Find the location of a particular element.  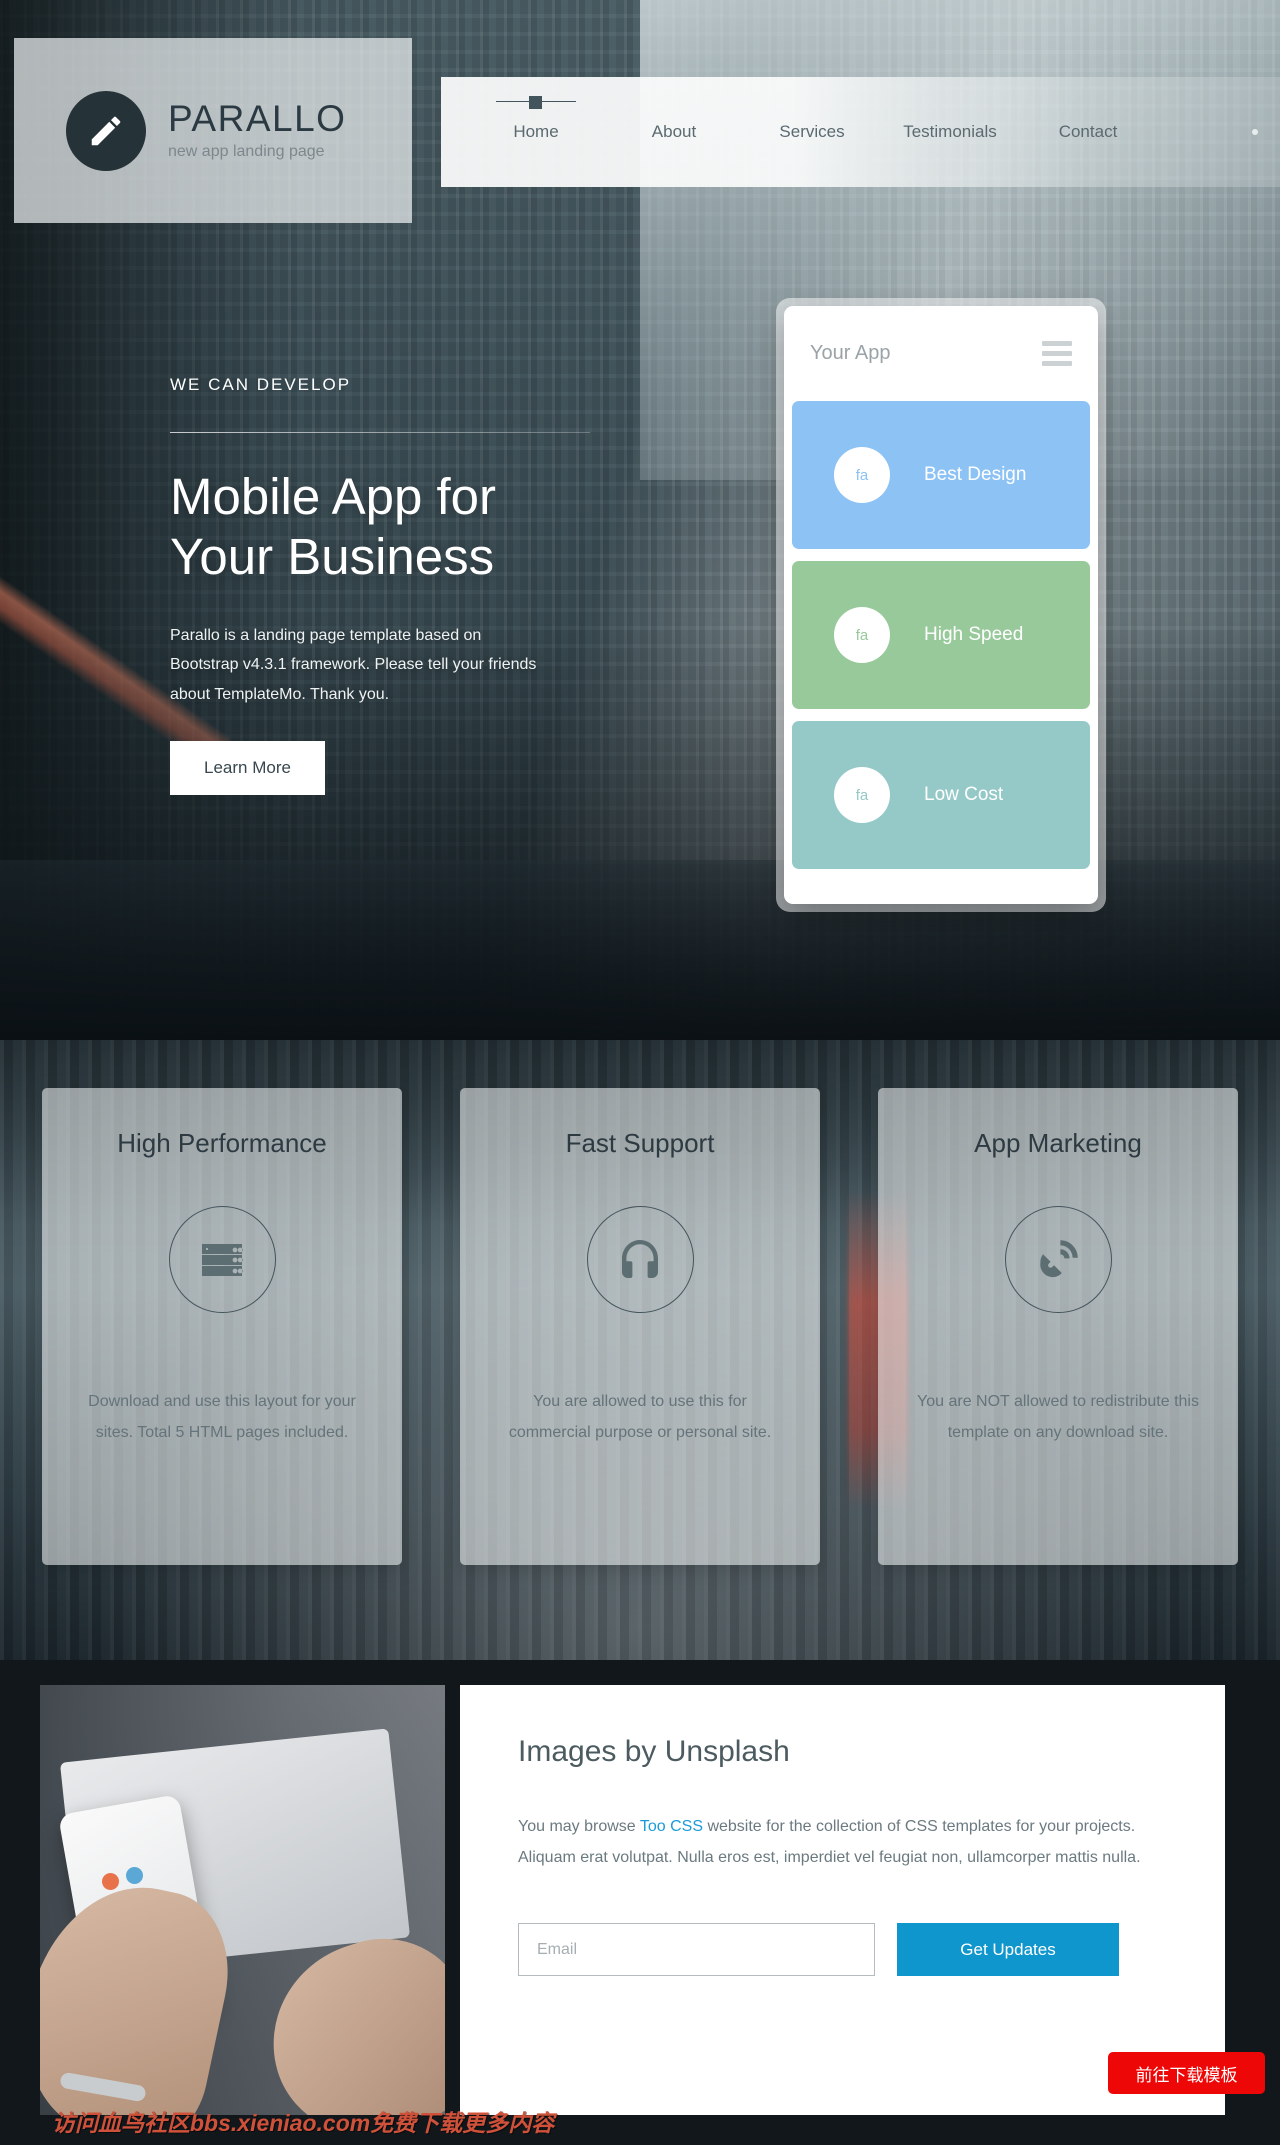

learn-more-button: Learn More is located at coordinates (247, 767).